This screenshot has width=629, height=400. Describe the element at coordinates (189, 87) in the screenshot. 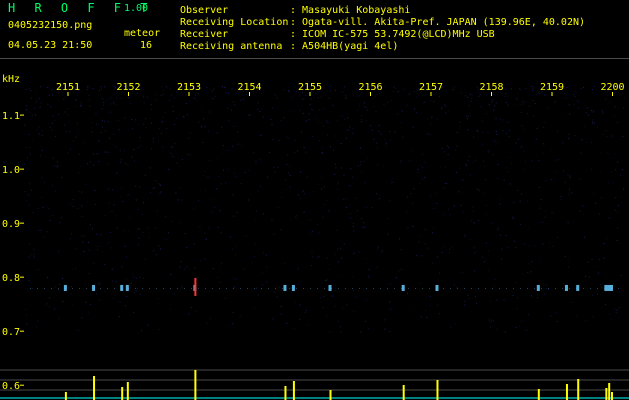

I see `time-tick-label: 2153` at that location.